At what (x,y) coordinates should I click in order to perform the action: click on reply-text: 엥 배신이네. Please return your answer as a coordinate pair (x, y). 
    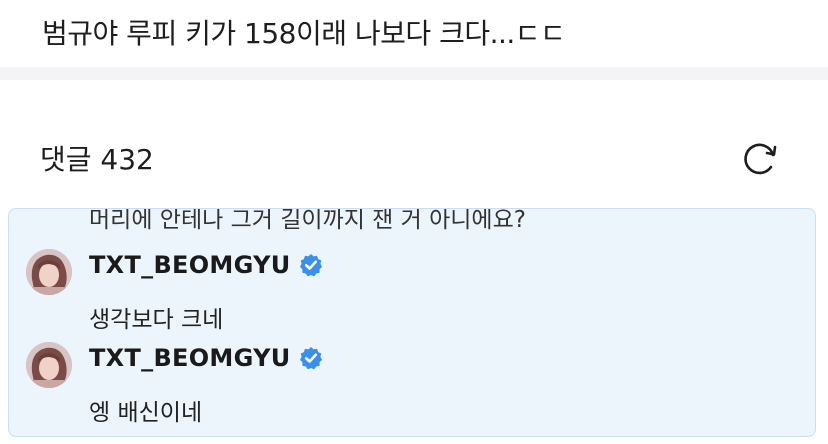
    Looking at the image, I should click on (146, 413).